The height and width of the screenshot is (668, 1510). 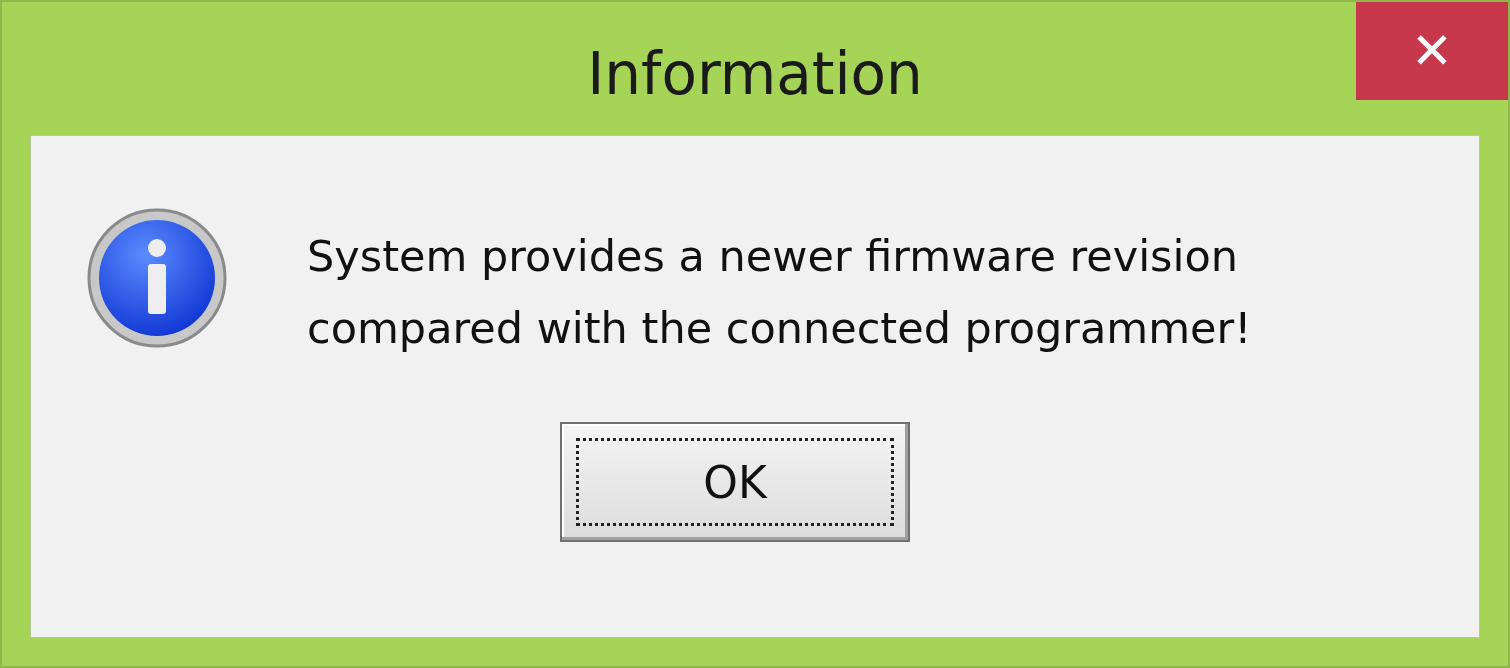 What do you see at coordinates (157, 278) in the screenshot?
I see `info-icon` at bounding box center [157, 278].